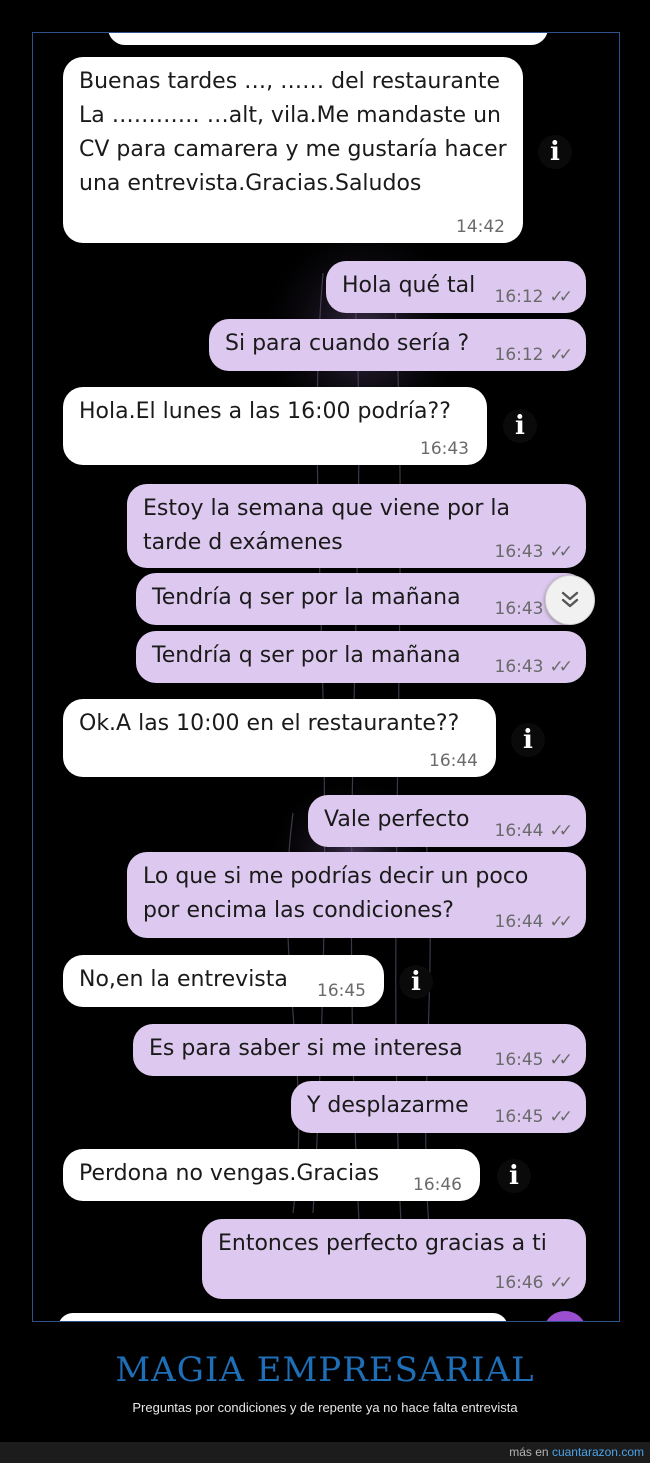 The image size is (650, 1463). Describe the element at coordinates (279, 738) in the screenshot. I see `incoming-message: Ok.A las 10:00 en el restaurante?? 16:44` at that location.